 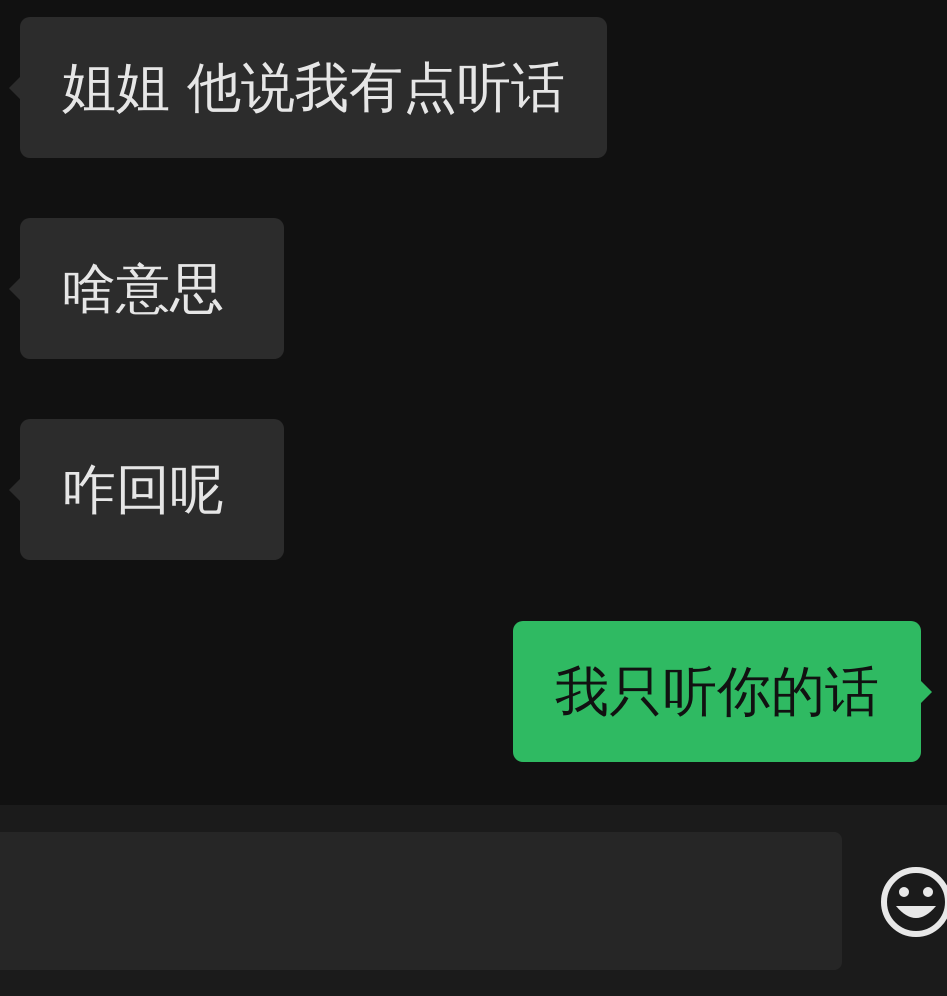 What do you see at coordinates (146, 288) in the screenshot?
I see `received-message-bubble: 啥意思` at bounding box center [146, 288].